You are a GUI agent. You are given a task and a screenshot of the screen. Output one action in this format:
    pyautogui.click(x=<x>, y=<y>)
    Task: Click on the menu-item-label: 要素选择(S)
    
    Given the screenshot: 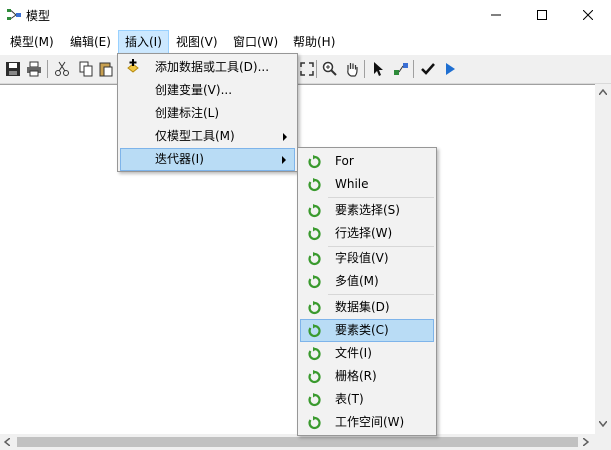 What is the action you would take?
    pyautogui.click(x=367, y=210)
    